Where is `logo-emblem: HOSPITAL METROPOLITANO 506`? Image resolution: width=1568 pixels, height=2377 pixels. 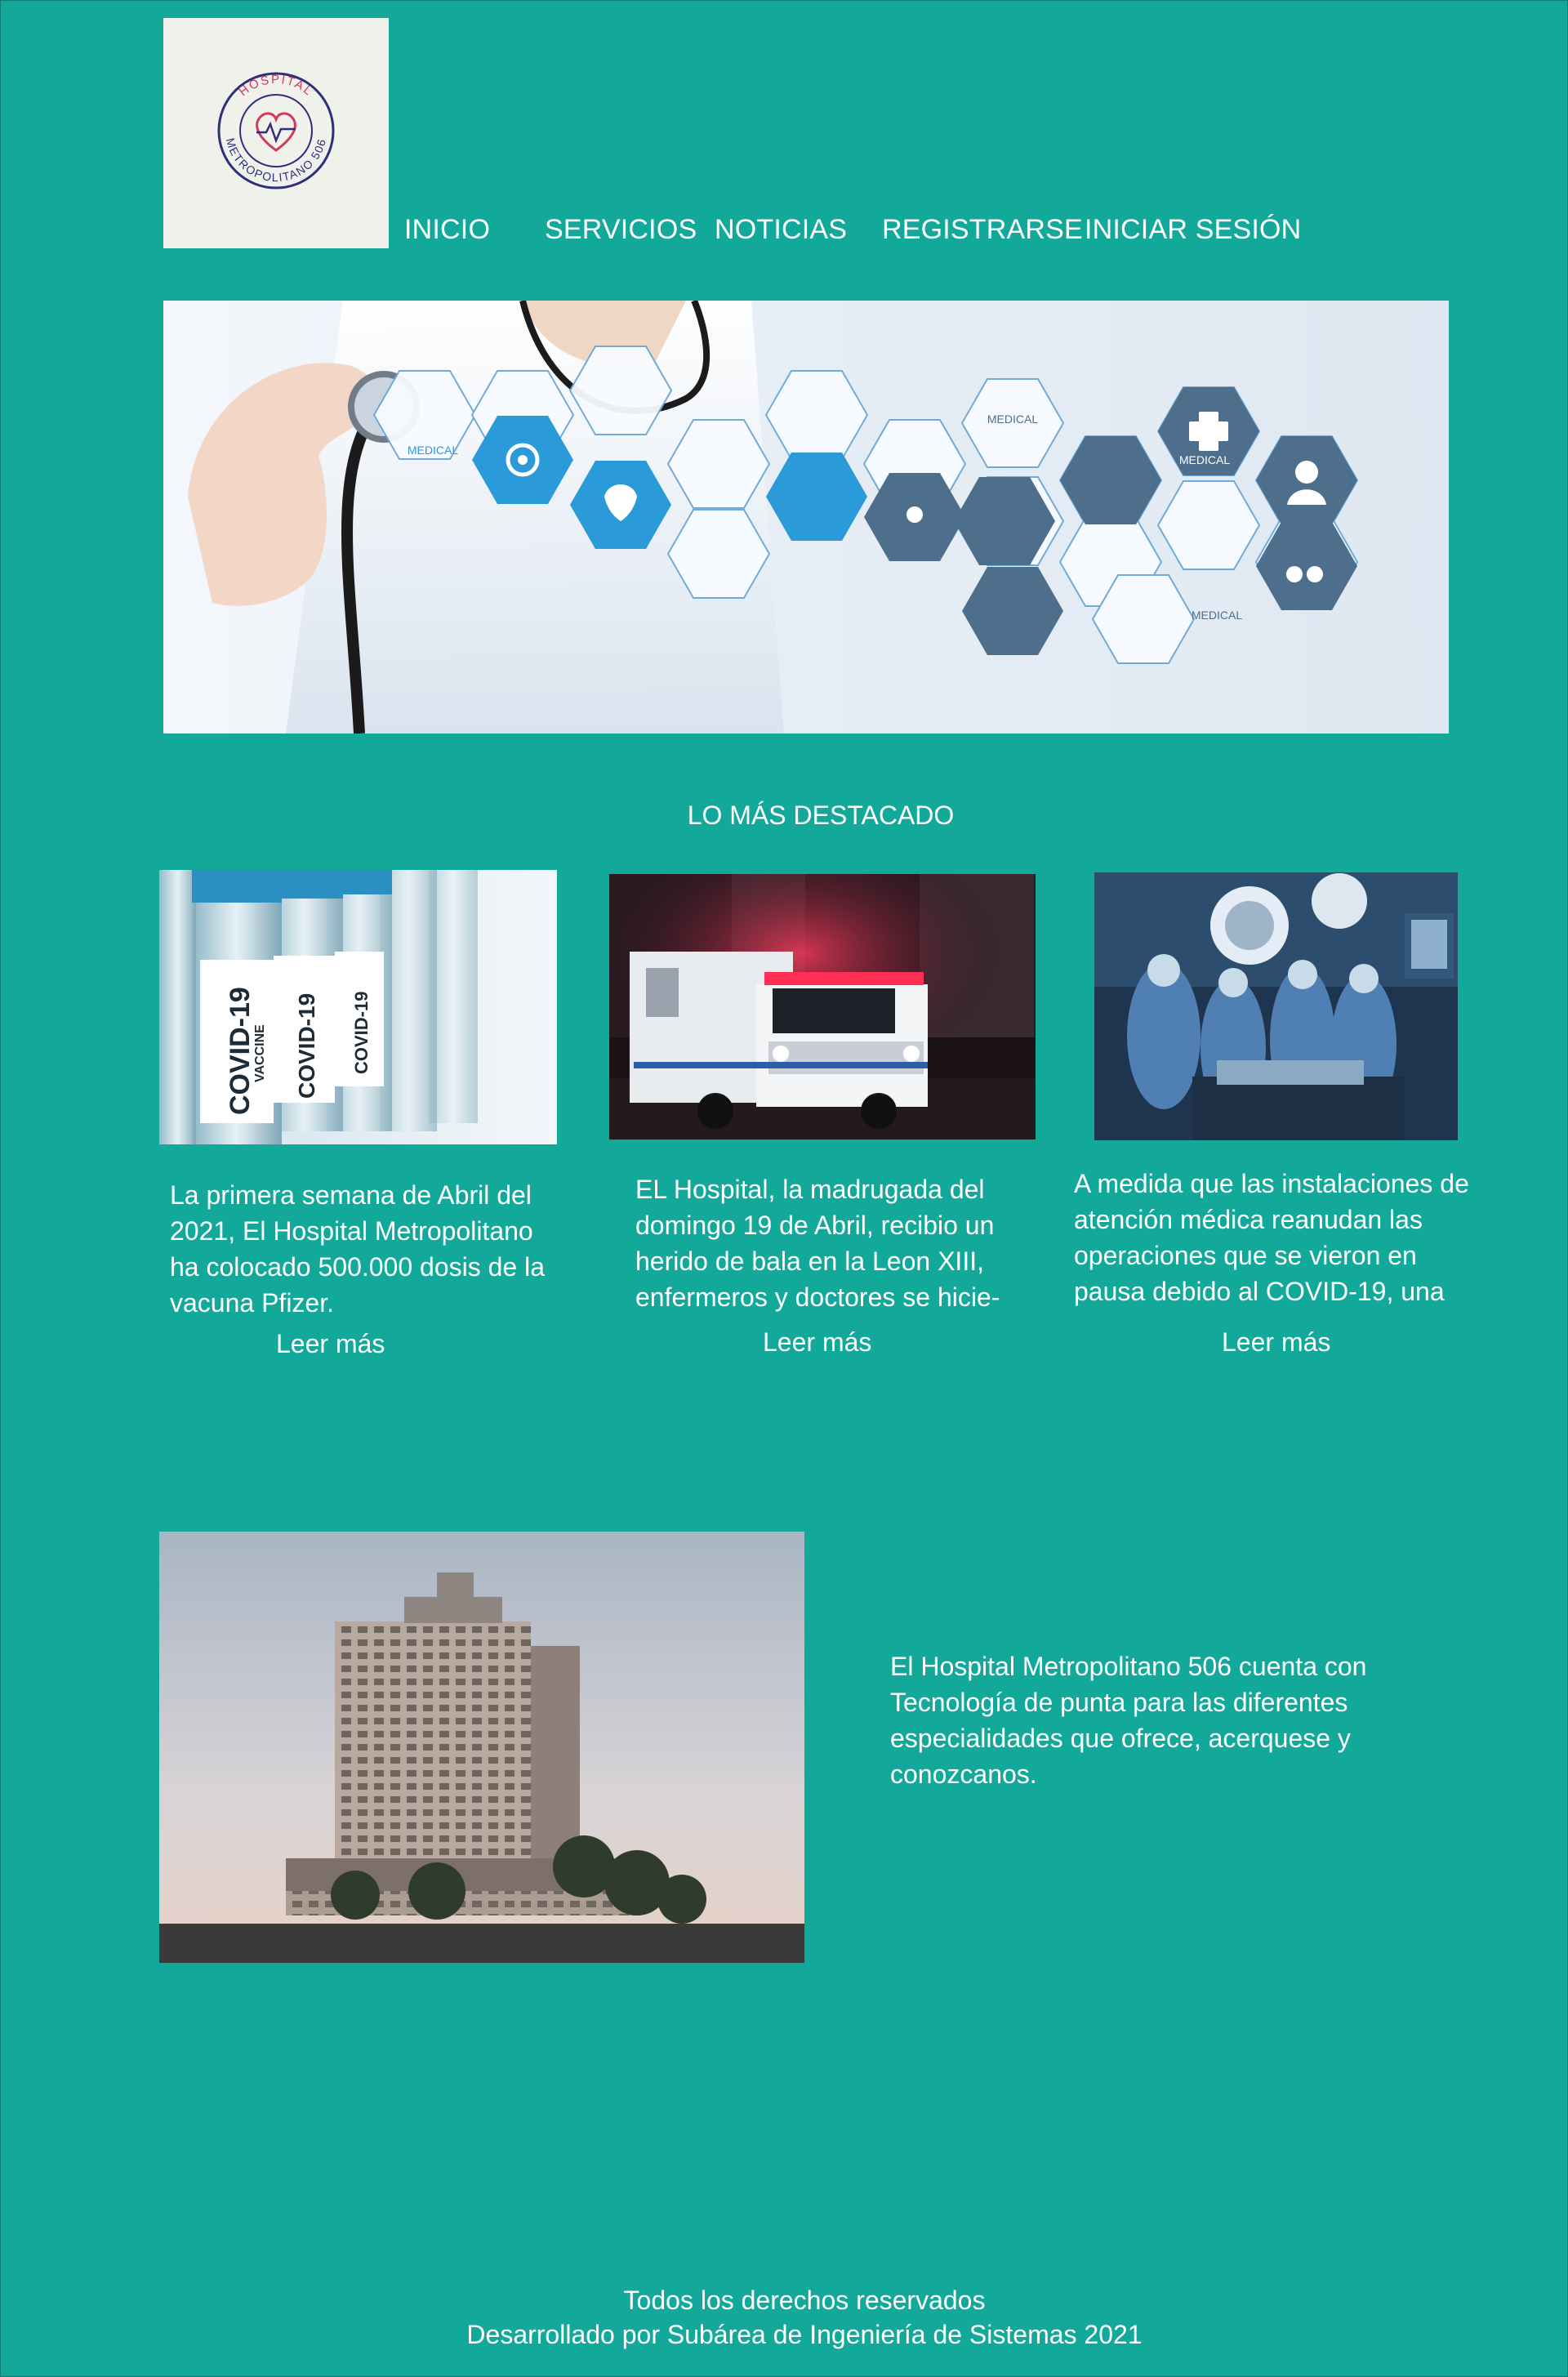
logo-emblem: HOSPITAL METROPOLITANO 506 is located at coordinates (276, 131).